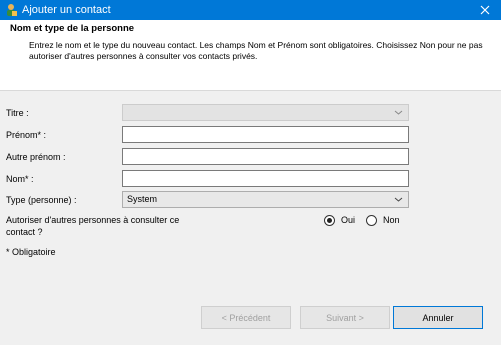 The image size is (501, 345). Describe the element at coordinates (265, 199) in the screenshot. I see `type-select: System` at that location.